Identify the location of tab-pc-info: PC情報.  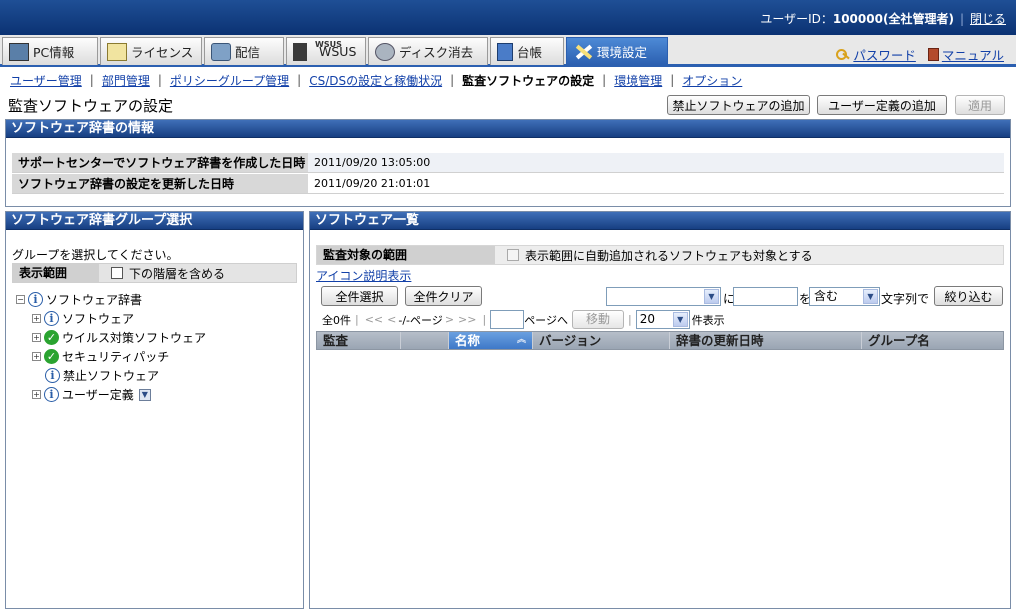
(50, 51).